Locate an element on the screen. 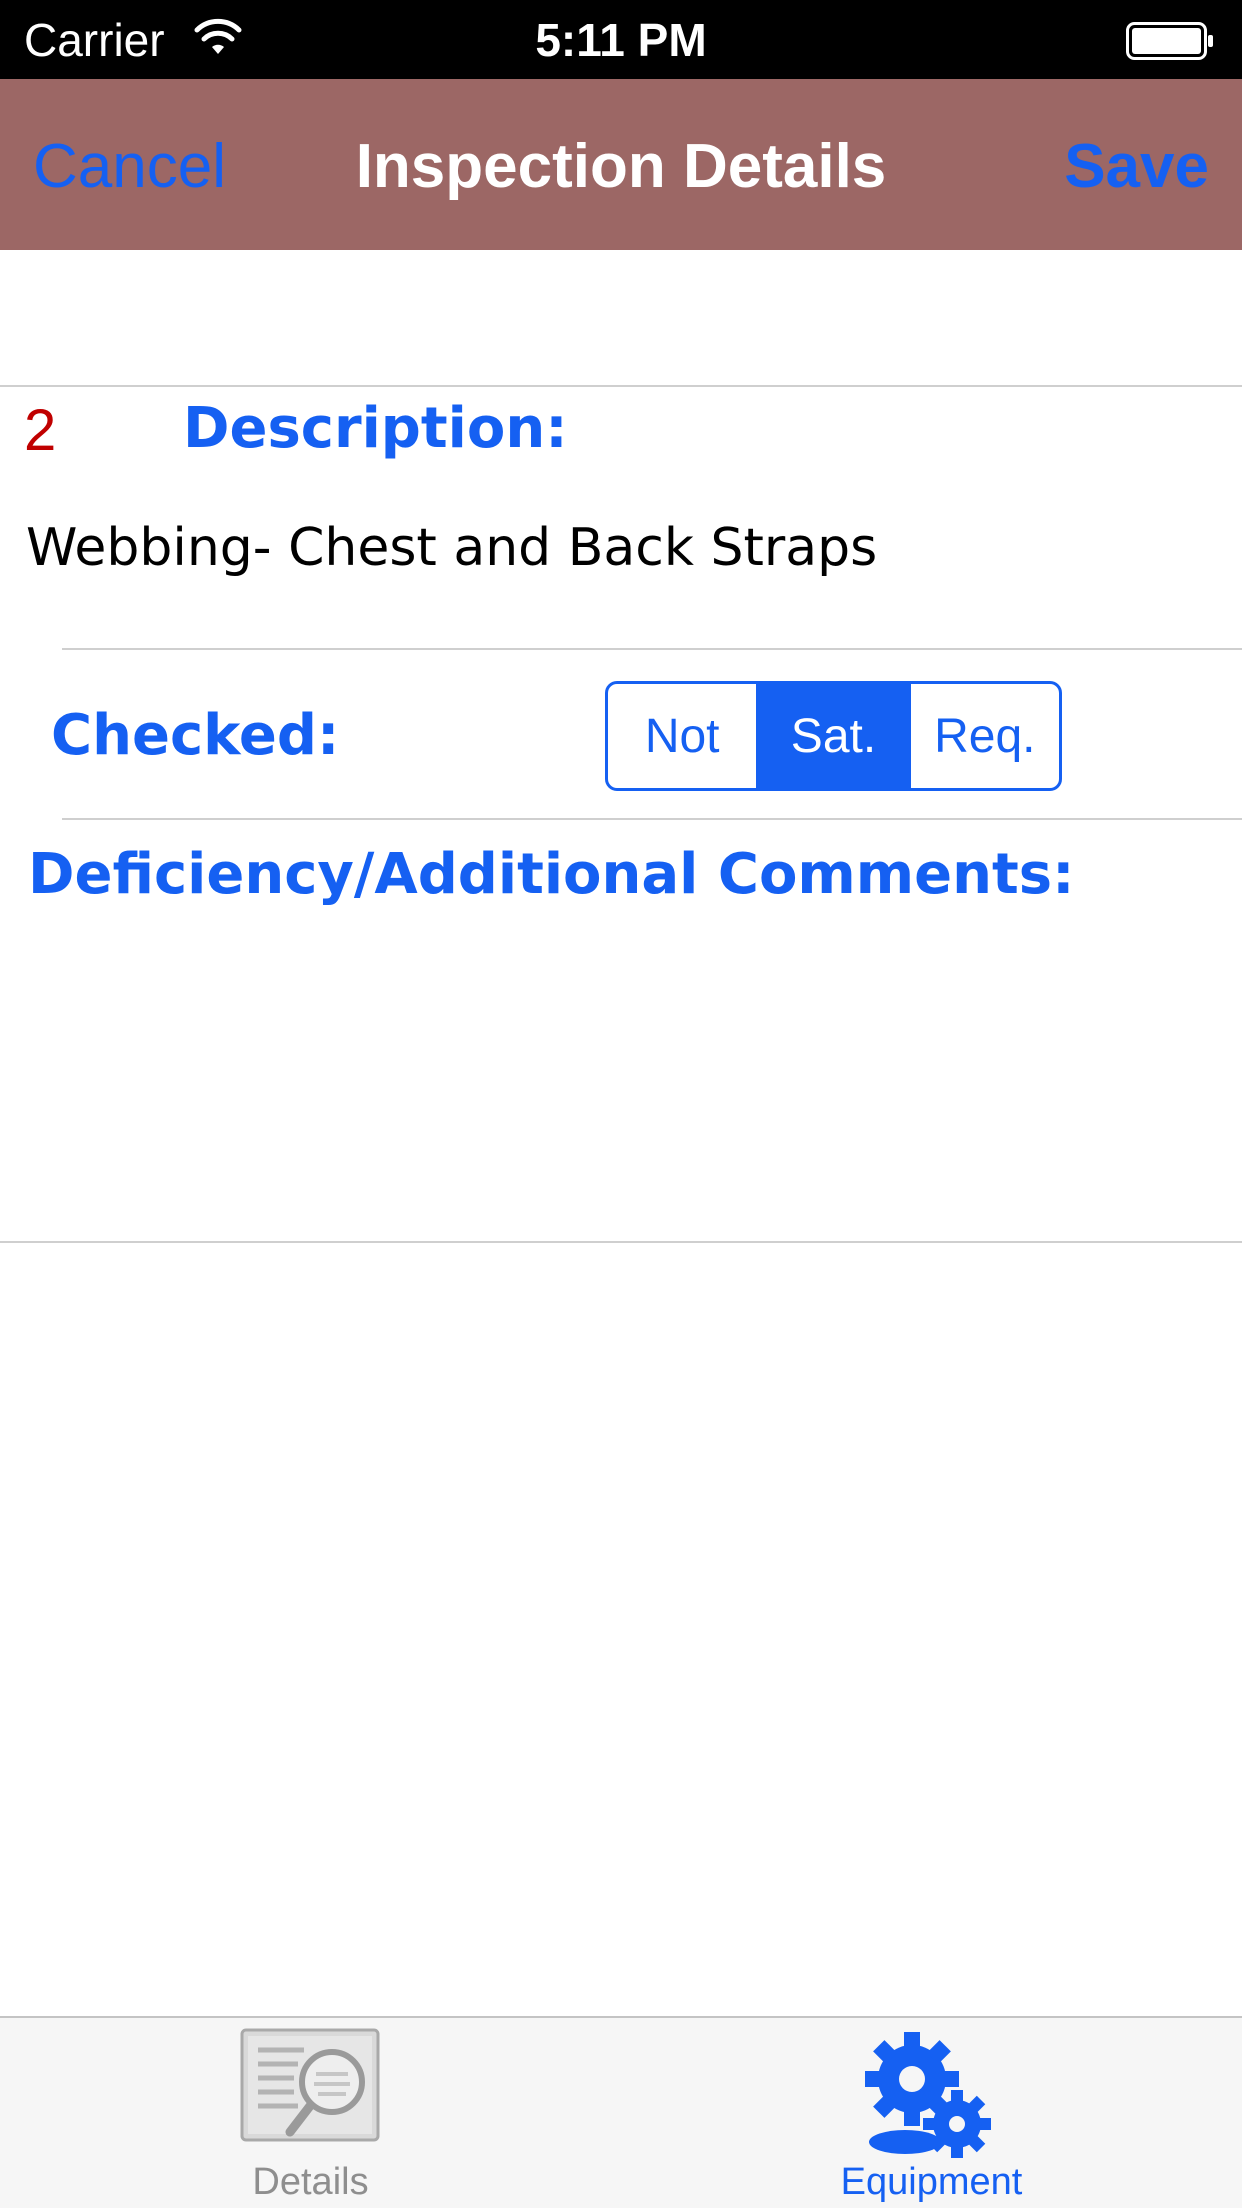 The image size is (1242, 2208). description-value: Webbing- Chest and Back Straps is located at coordinates (452, 548).